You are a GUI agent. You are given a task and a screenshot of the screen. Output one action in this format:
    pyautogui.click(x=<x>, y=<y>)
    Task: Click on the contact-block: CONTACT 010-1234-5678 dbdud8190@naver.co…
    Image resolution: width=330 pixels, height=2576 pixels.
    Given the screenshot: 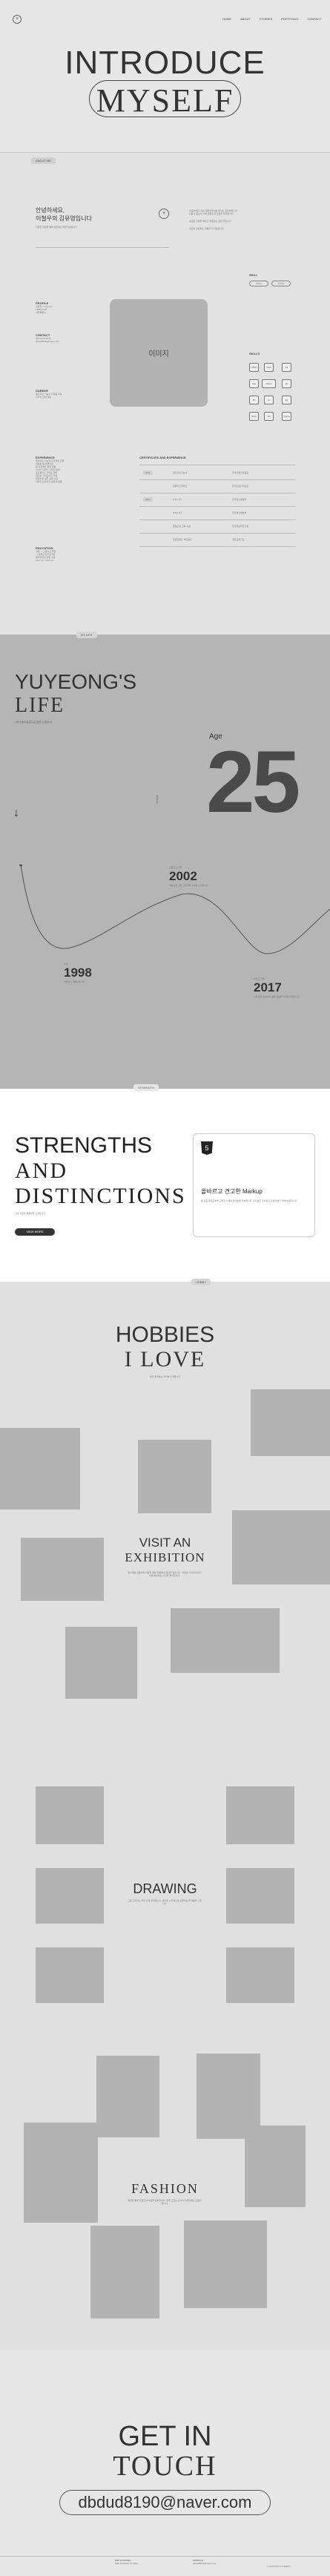 What is the action you would take?
    pyautogui.click(x=47, y=338)
    